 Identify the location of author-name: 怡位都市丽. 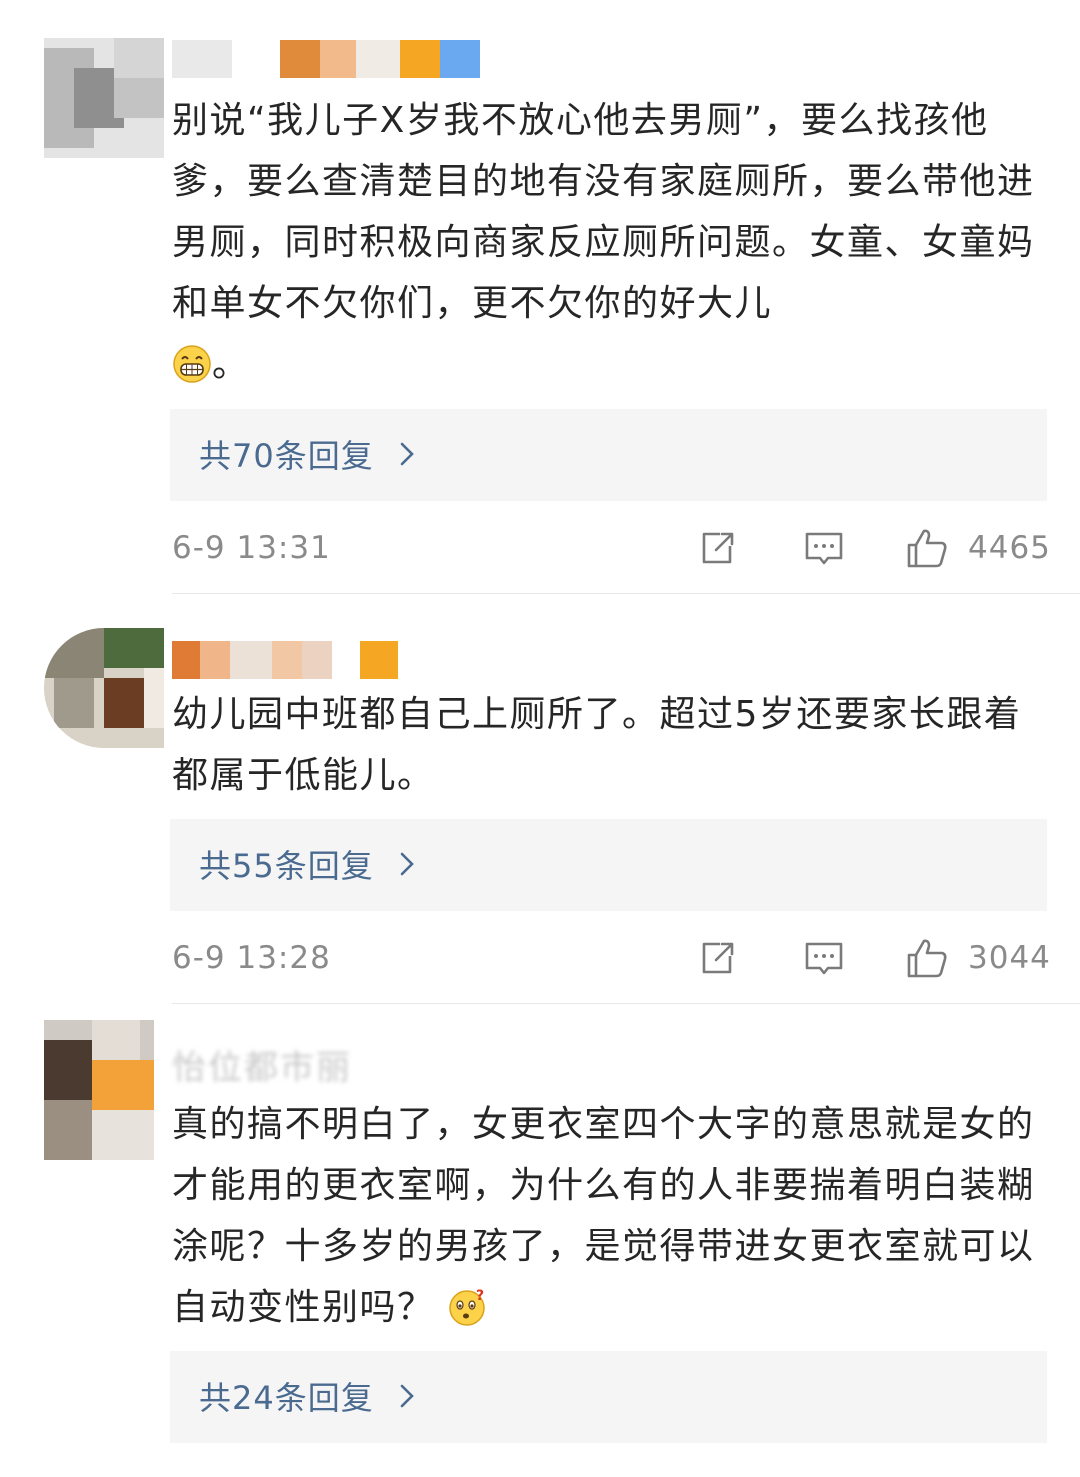
(262, 1064).